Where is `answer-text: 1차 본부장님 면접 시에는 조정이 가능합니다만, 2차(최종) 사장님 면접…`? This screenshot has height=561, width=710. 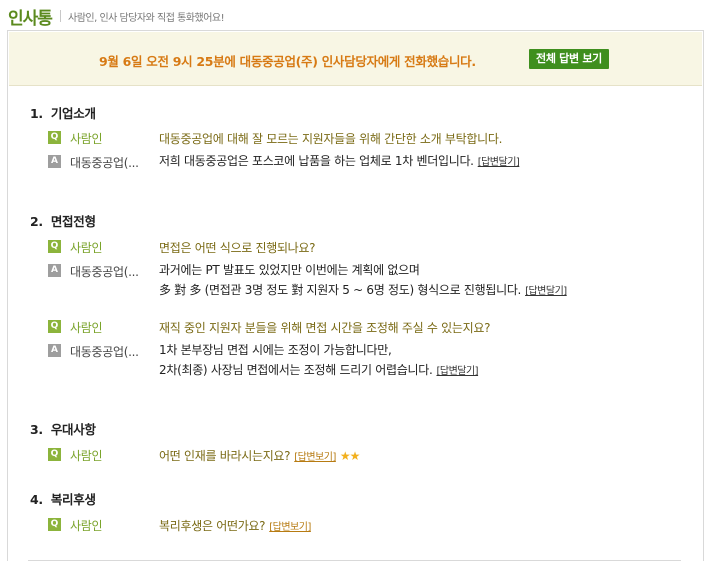 answer-text: 1차 본부장님 면접 시에는 조정이 가능합니다만, 2차(최종) 사장님 면접… is located at coordinates (319, 361).